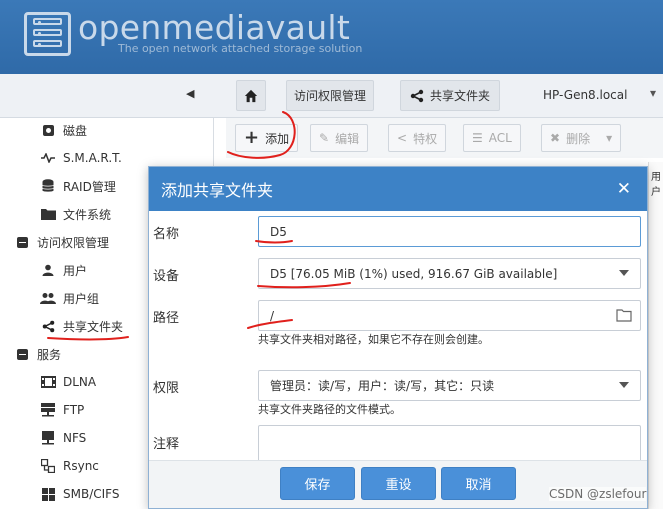 This screenshot has height=509, width=663. Describe the element at coordinates (398, 189) in the screenshot. I see `dialog-title-bar: 添加共享文件夹` at that location.